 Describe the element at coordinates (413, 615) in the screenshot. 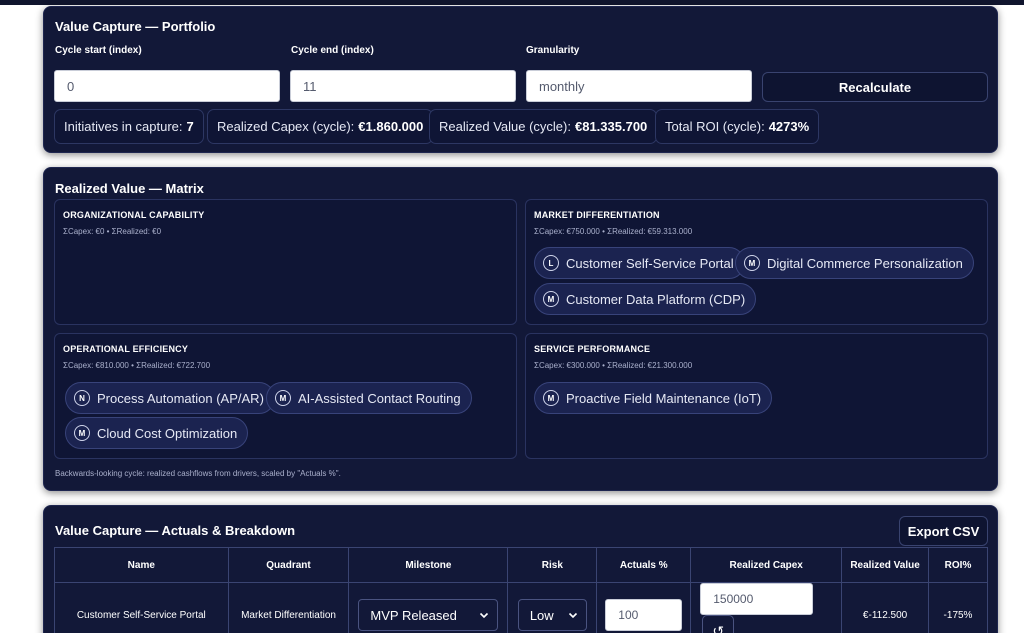

I see `milestone-value: MVP Released` at that location.